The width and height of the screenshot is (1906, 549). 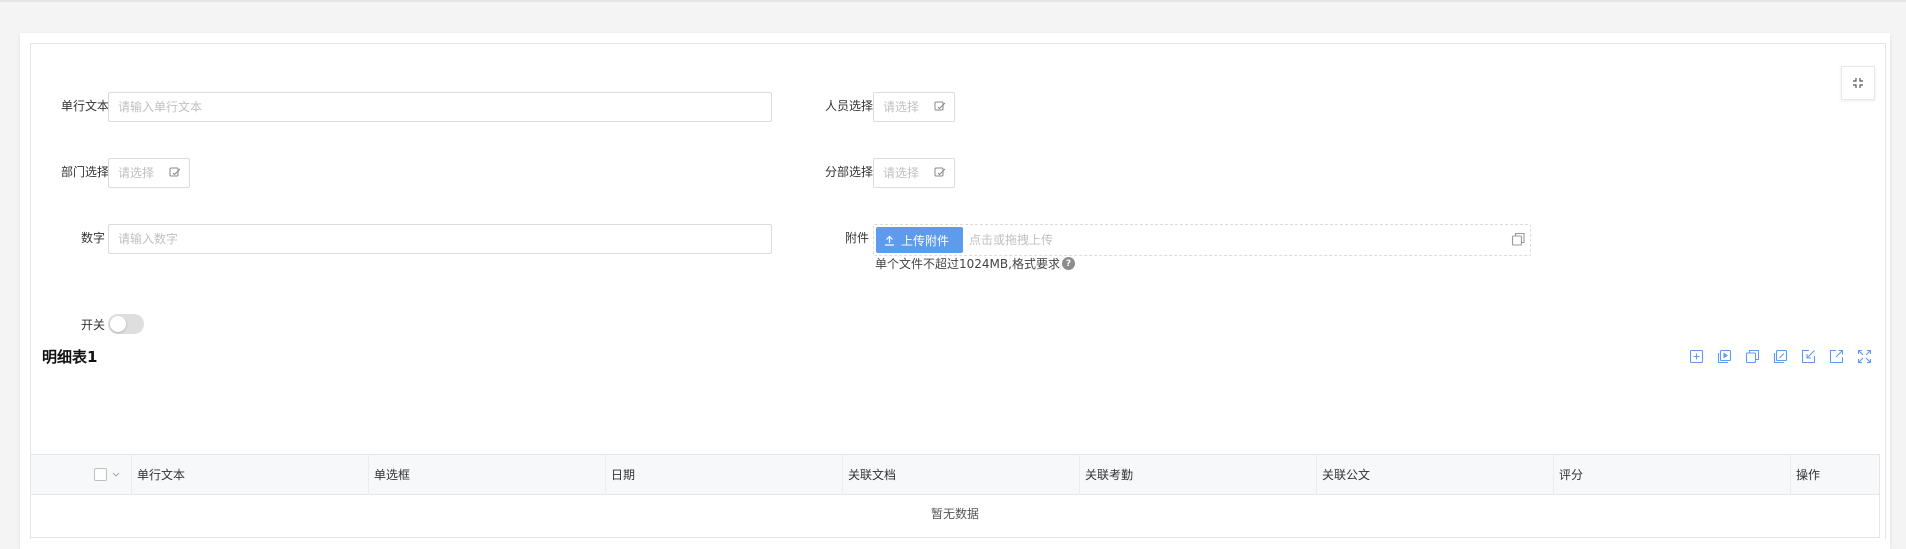 What do you see at coordinates (1109, 475) in the screenshot?
I see `column-header: 关联考勤` at bounding box center [1109, 475].